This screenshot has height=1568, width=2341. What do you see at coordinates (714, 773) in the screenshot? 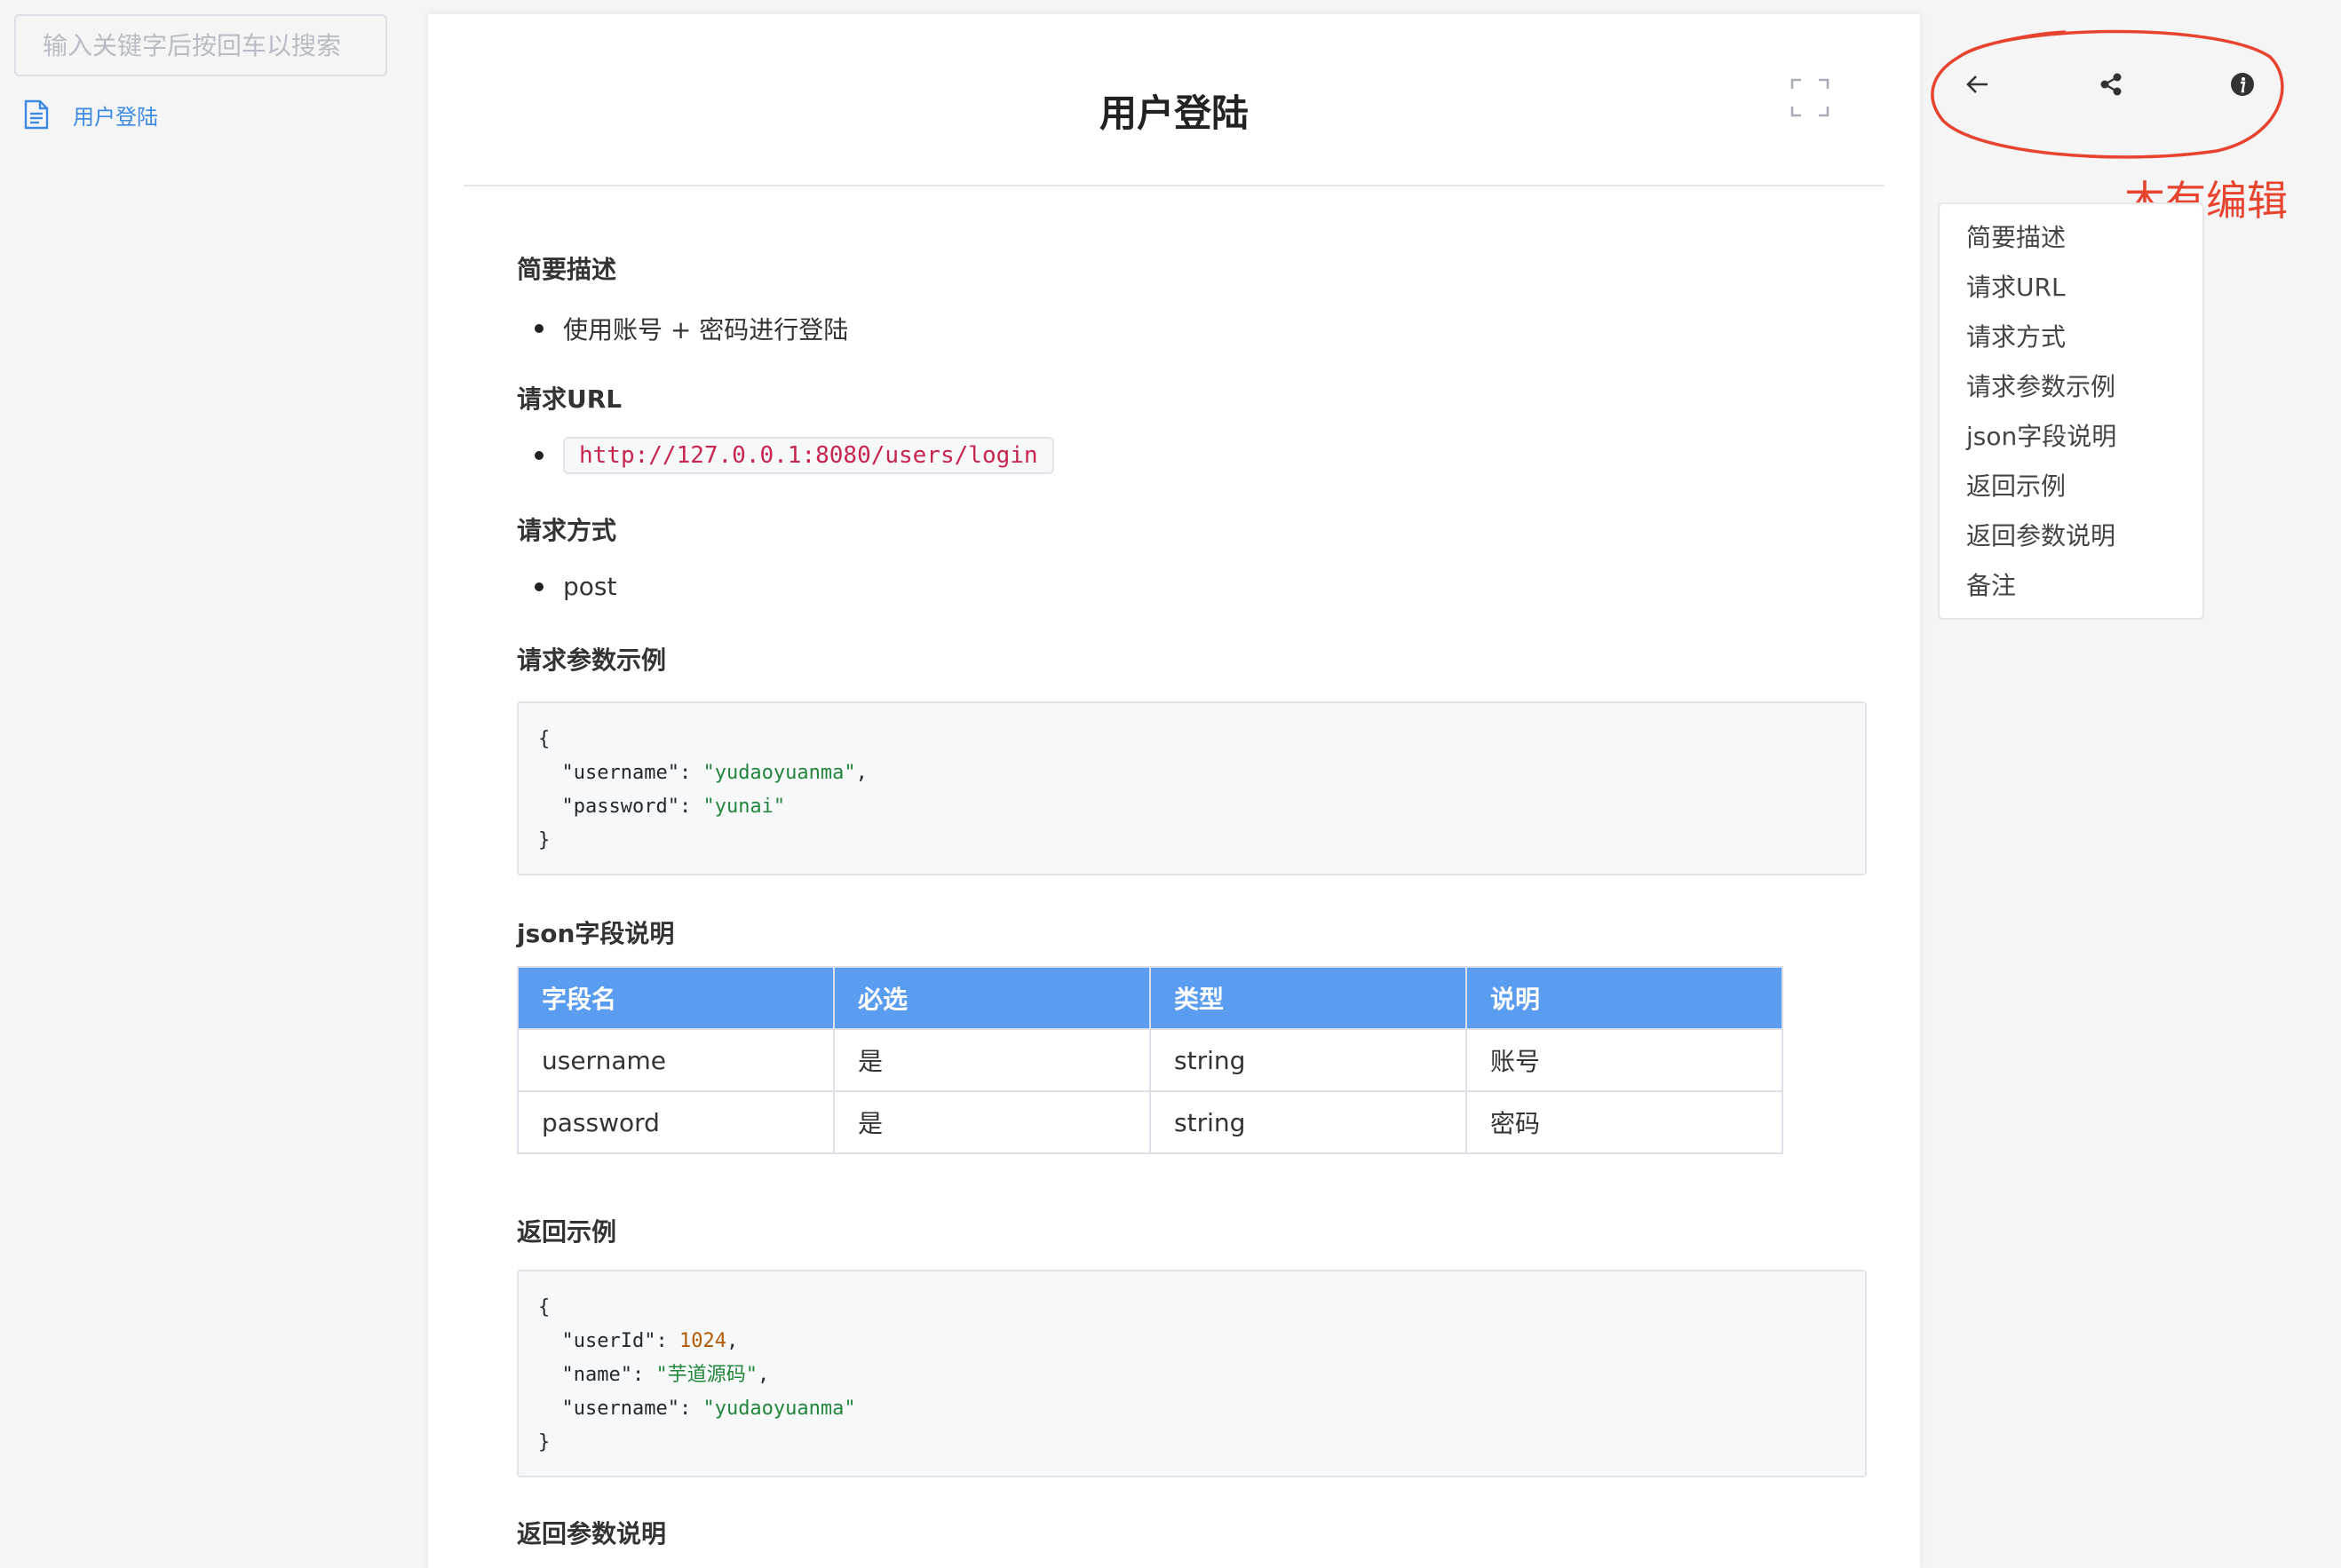
I see `code-line: "username": "yudaoyuanma",` at bounding box center [714, 773].